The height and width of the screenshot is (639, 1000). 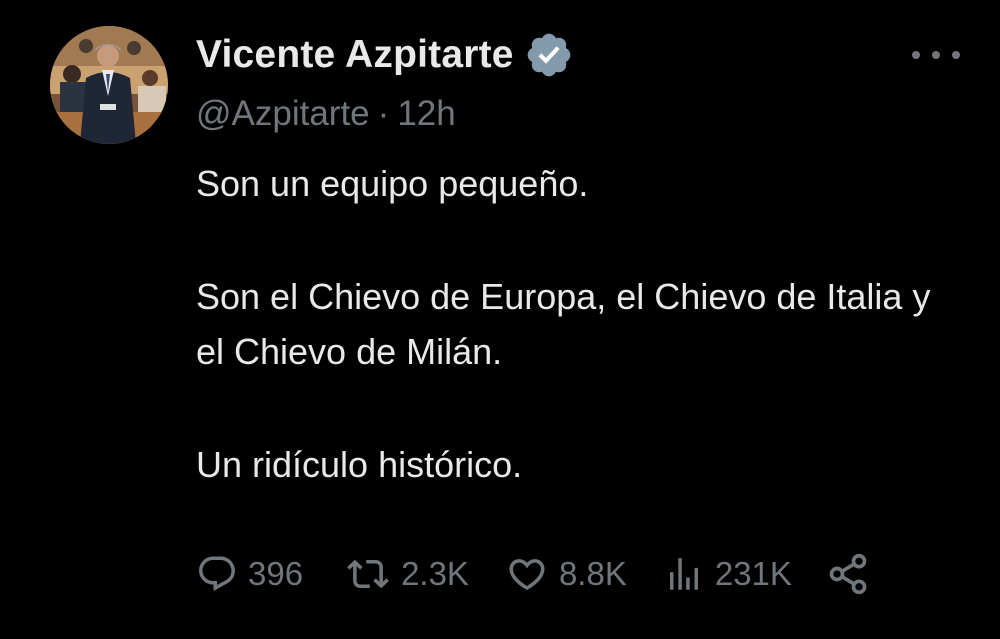 I want to click on action-bar: 396 2.3K 8.8K 231K, so click(x=571, y=574).